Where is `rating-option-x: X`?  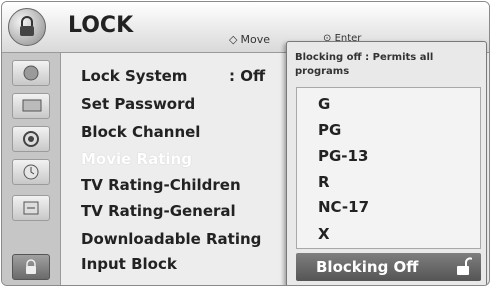 rating-option-x: X is located at coordinates (324, 234).